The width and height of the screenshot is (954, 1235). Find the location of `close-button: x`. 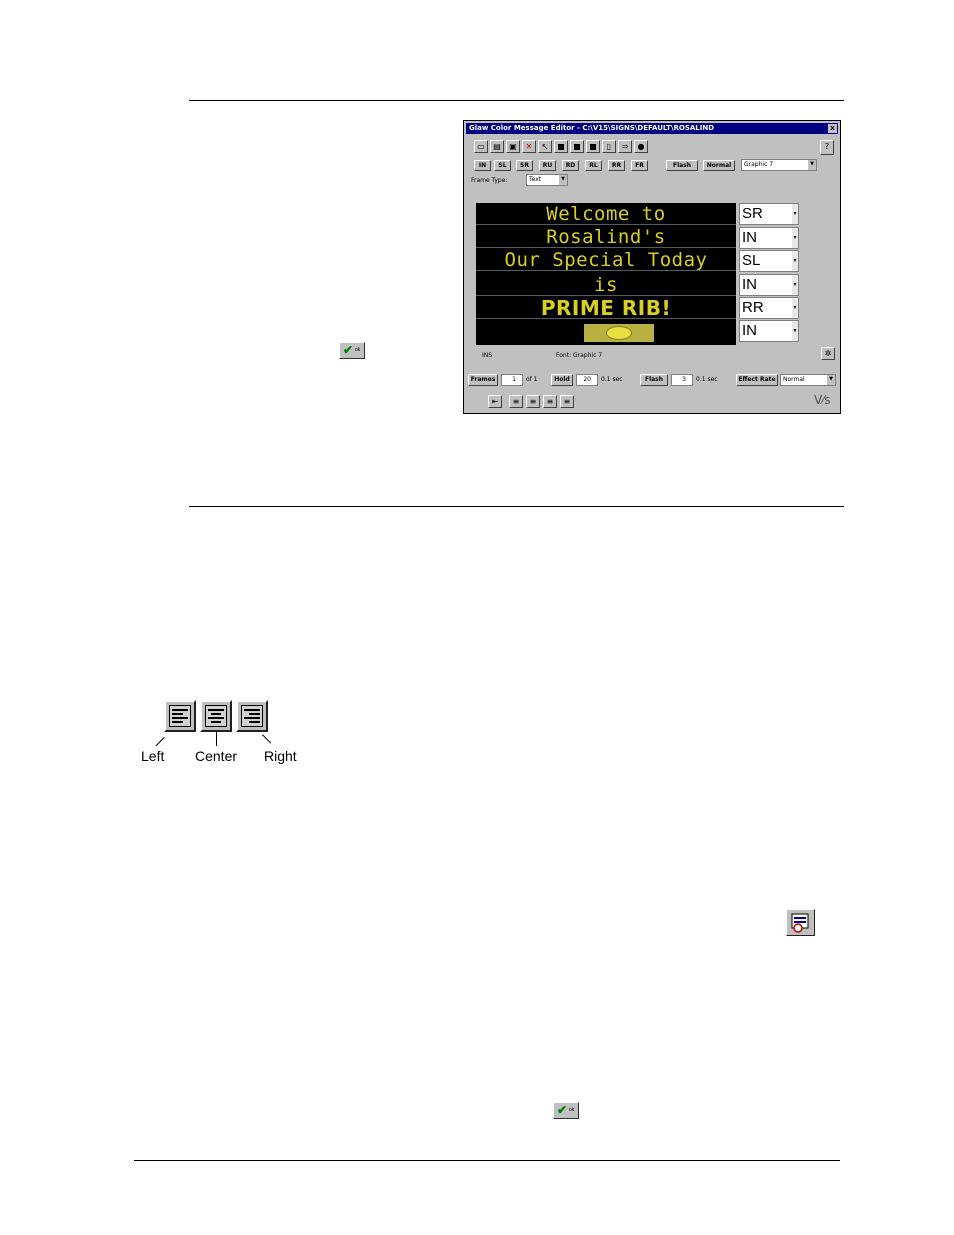

close-button: x is located at coordinates (832, 128).